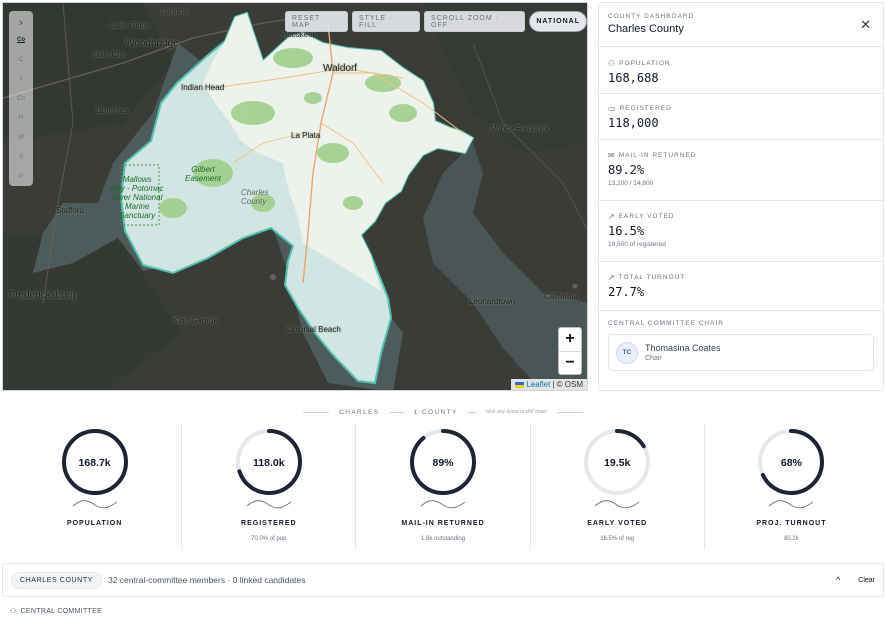 Image resolution: width=886 pixels, height=622 pixels. I want to click on map-label-indian-head: Indian Head, so click(203, 87).